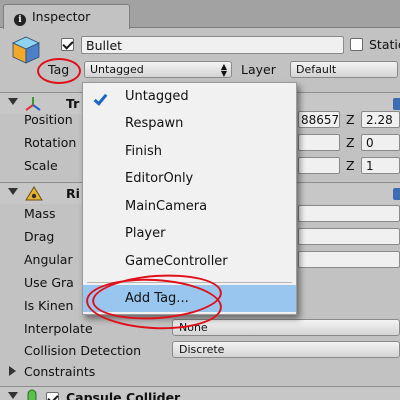 This screenshot has width=400, height=400. Describe the element at coordinates (100, 98) in the screenshot. I see `checkmark-icon` at that location.